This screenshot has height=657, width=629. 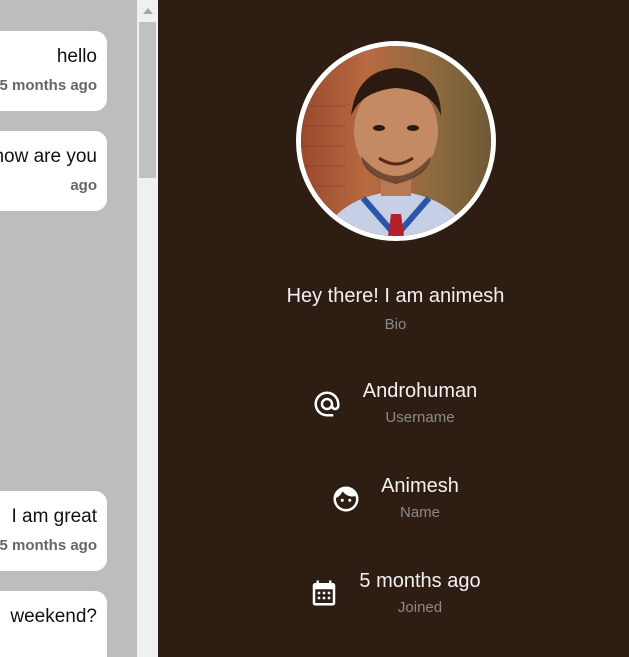 What do you see at coordinates (420, 417) in the screenshot?
I see `username-label: Username` at bounding box center [420, 417].